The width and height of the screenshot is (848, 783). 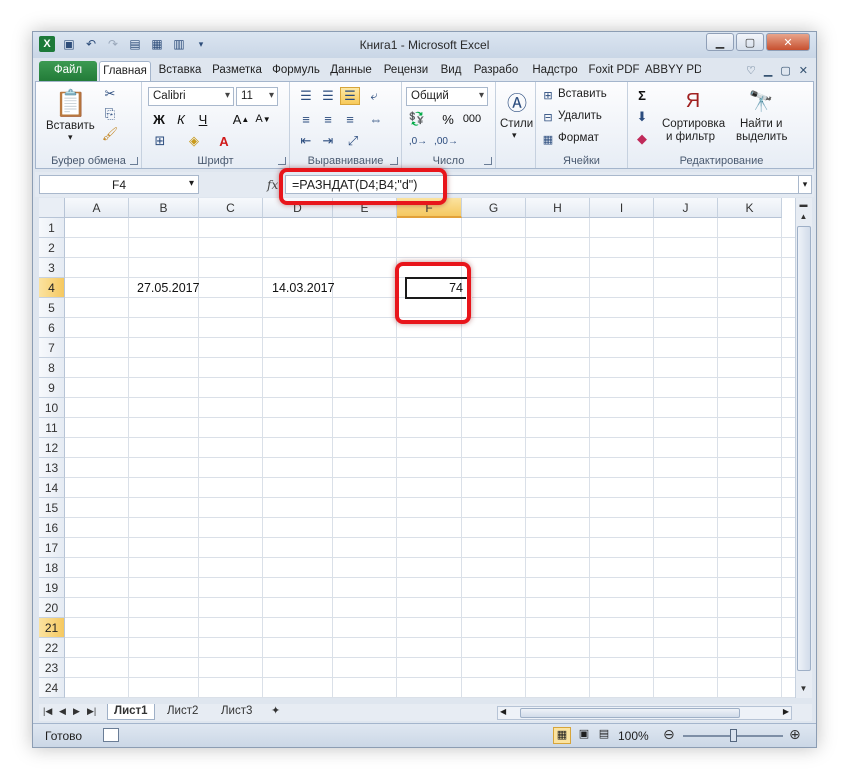 I want to click on format-painter-icon: 🖌, so click(x=110, y=134).